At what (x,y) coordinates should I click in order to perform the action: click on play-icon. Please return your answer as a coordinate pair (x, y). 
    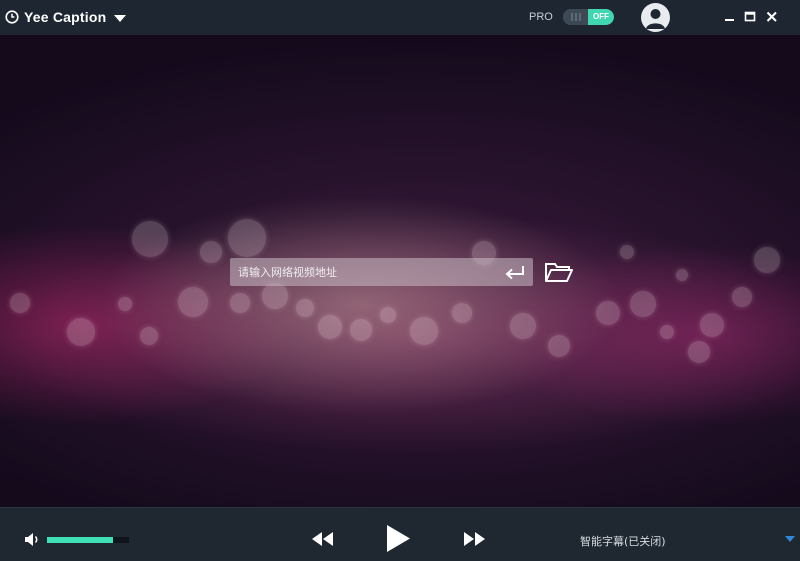
    Looking at the image, I should click on (398, 538).